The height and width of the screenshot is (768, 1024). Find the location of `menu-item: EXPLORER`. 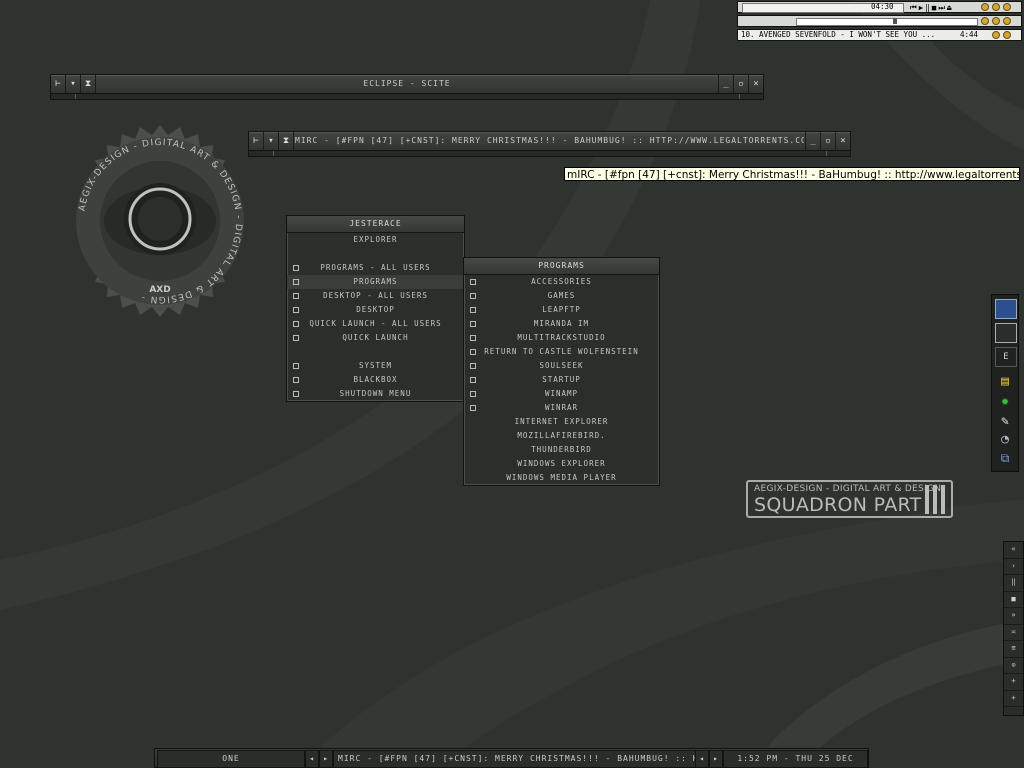

menu-item: EXPLORER is located at coordinates (375, 240).